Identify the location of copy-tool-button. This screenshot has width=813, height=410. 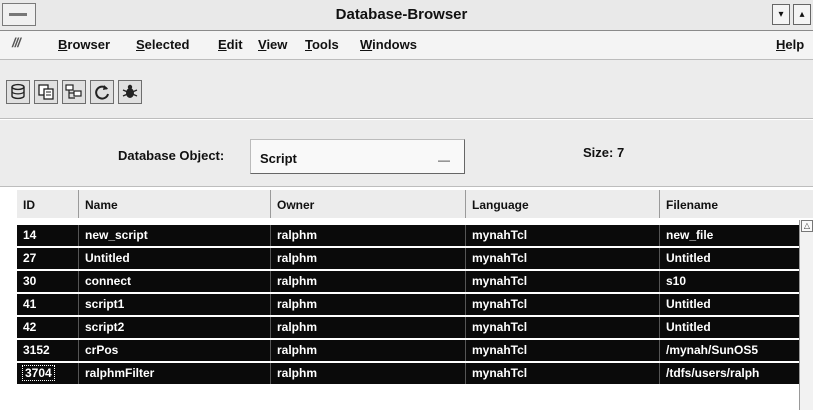
(46, 92).